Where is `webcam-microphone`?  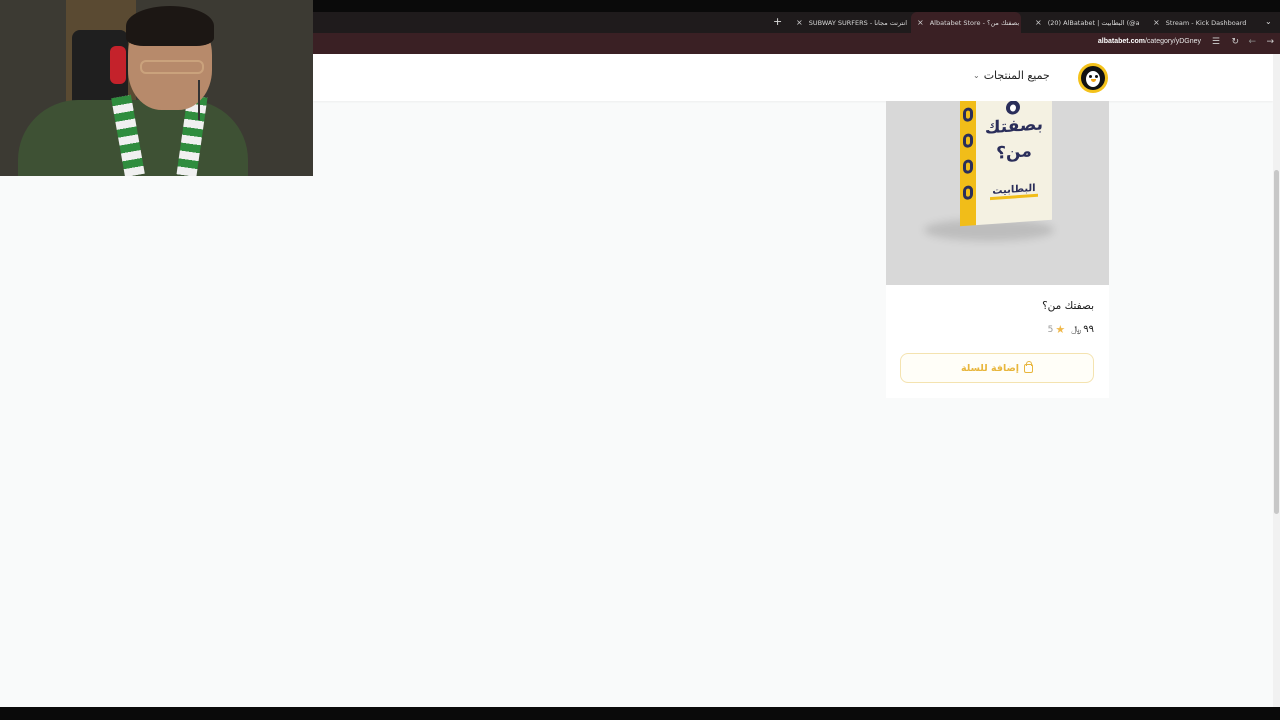
webcam-microphone is located at coordinates (199, 100).